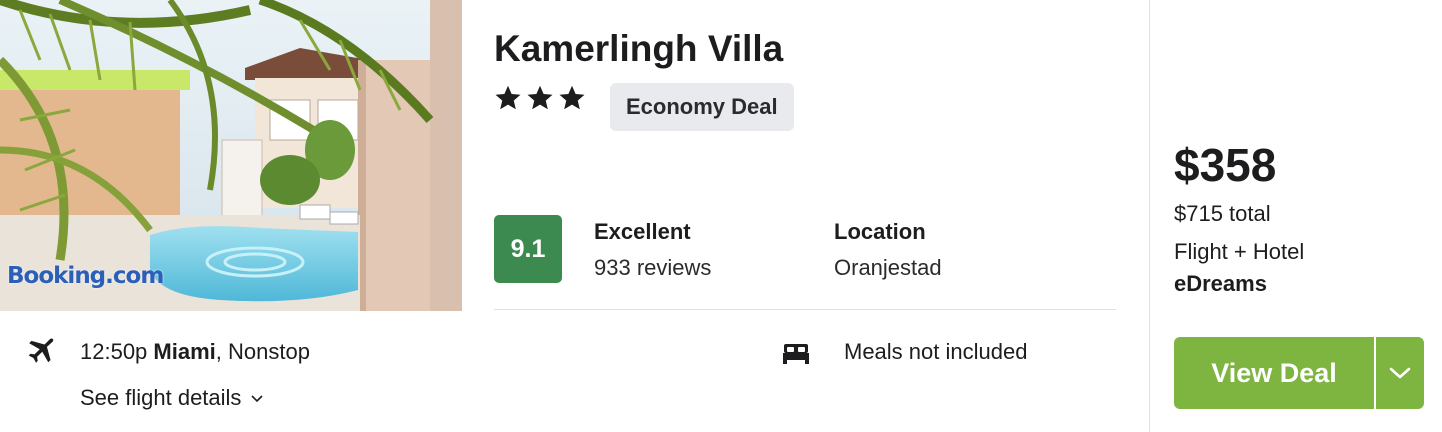 The height and width of the screenshot is (432, 1442). I want to click on view-deal-button: View Deal, so click(1274, 373).